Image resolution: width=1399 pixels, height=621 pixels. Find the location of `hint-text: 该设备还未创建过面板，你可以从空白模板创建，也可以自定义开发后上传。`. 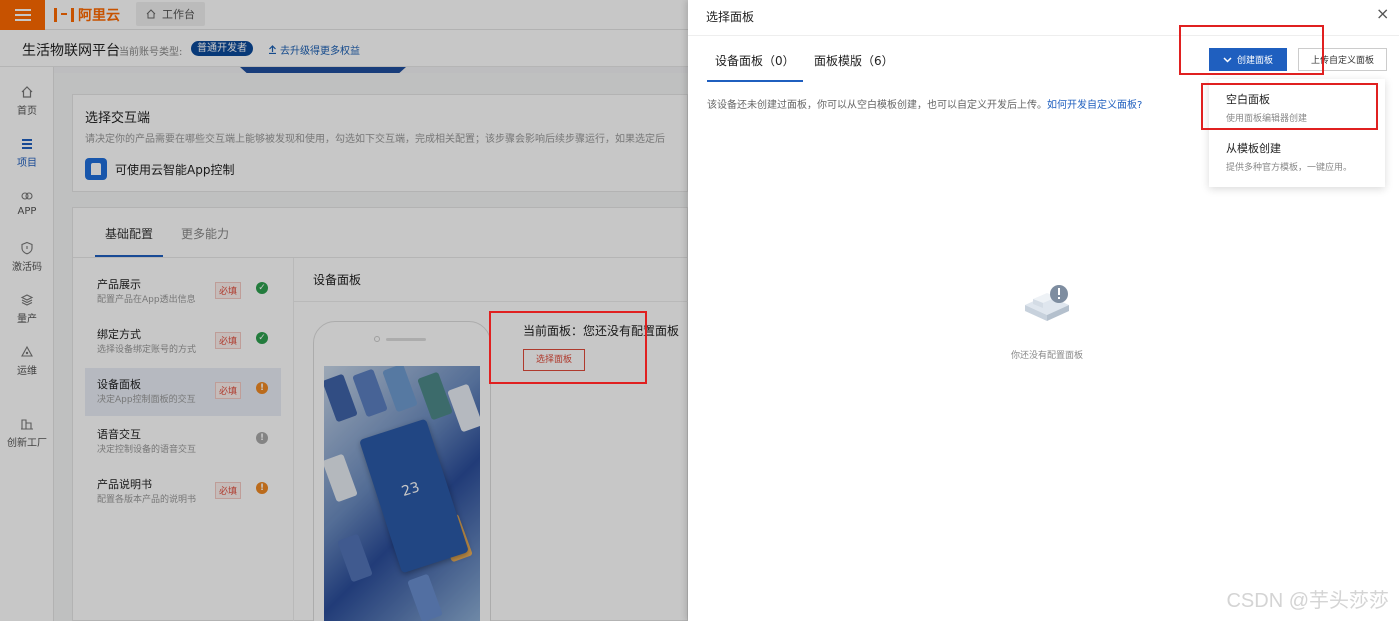

hint-text: 该设备还未创建过面板，你可以从空白模板创建，也可以自定义开发后上传。 is located at coordinates (877, 105).